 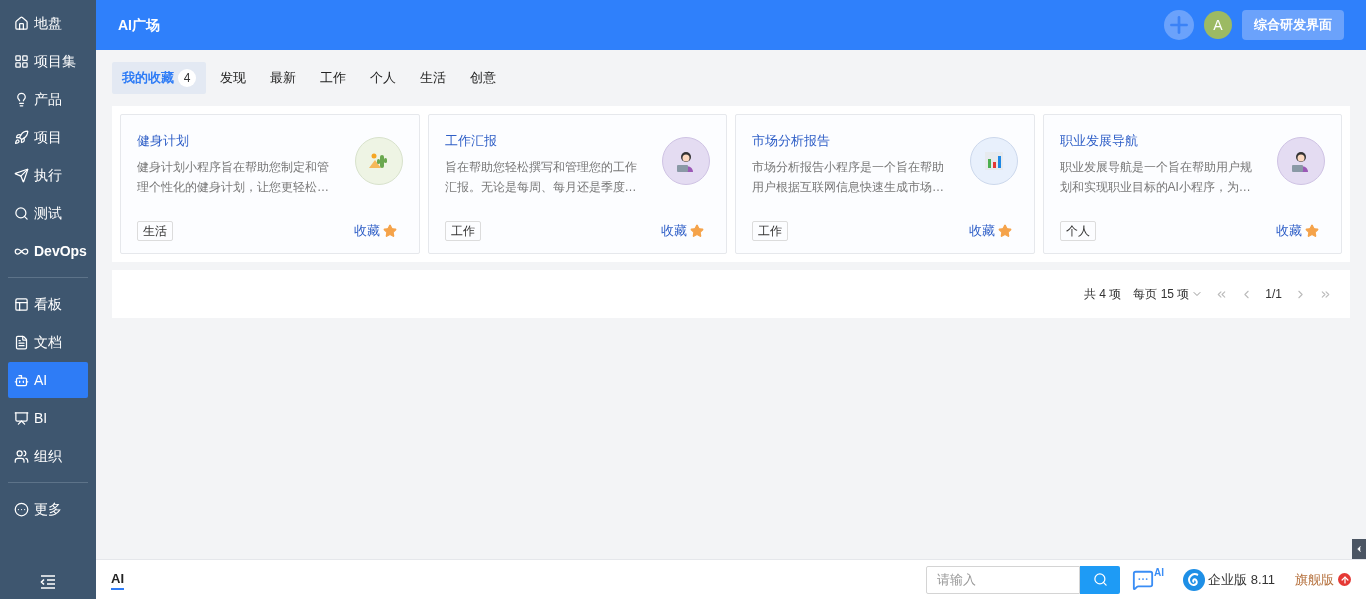 I want to click on tab: 我的收藏 4, so click(x=159, y=78).